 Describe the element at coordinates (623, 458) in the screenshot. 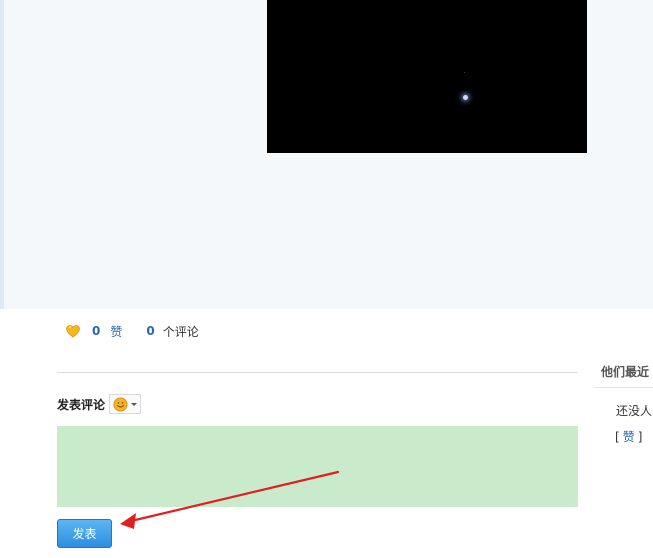

I see `recent-visitors-panel: 他们最近 还没人 [赞]` at that location.